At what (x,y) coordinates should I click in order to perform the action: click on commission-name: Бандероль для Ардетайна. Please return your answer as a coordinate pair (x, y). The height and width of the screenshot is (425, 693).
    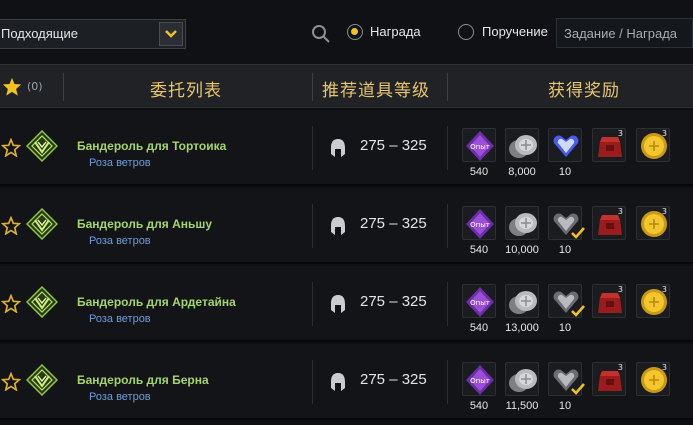
    Looking at the image, I should click on (156, 302).